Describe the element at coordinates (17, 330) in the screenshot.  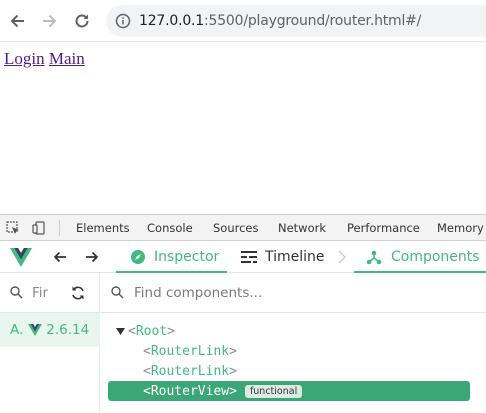
I see `app-name: A.` at that location.